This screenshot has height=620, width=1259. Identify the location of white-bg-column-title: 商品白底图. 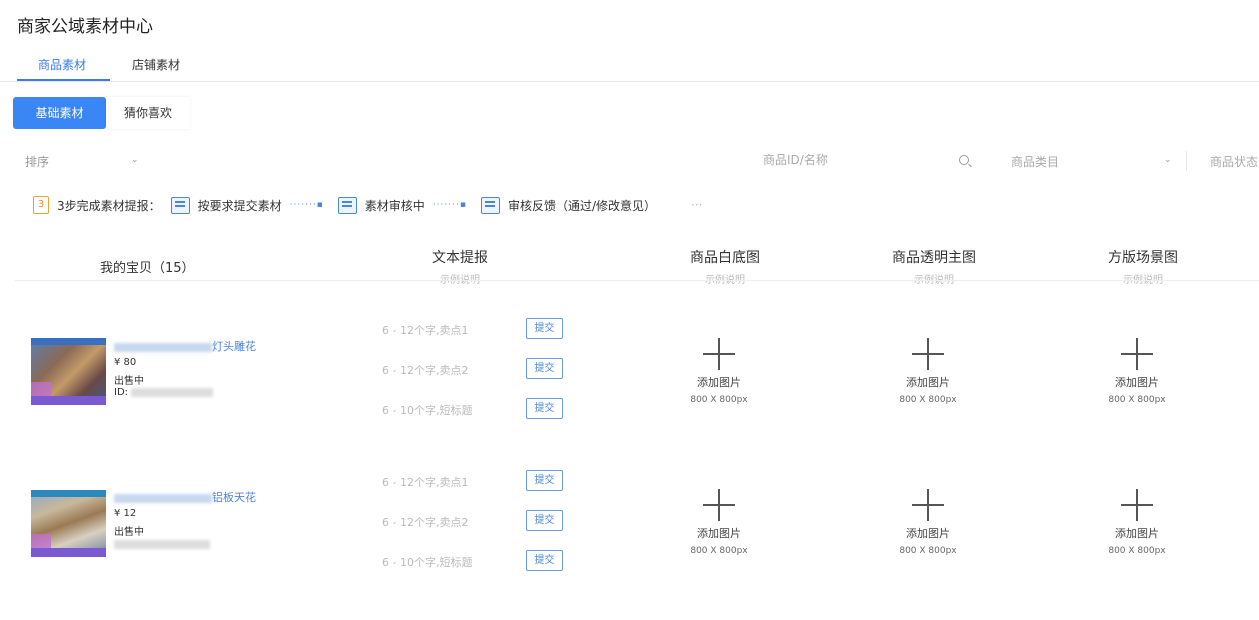
(725, 258).